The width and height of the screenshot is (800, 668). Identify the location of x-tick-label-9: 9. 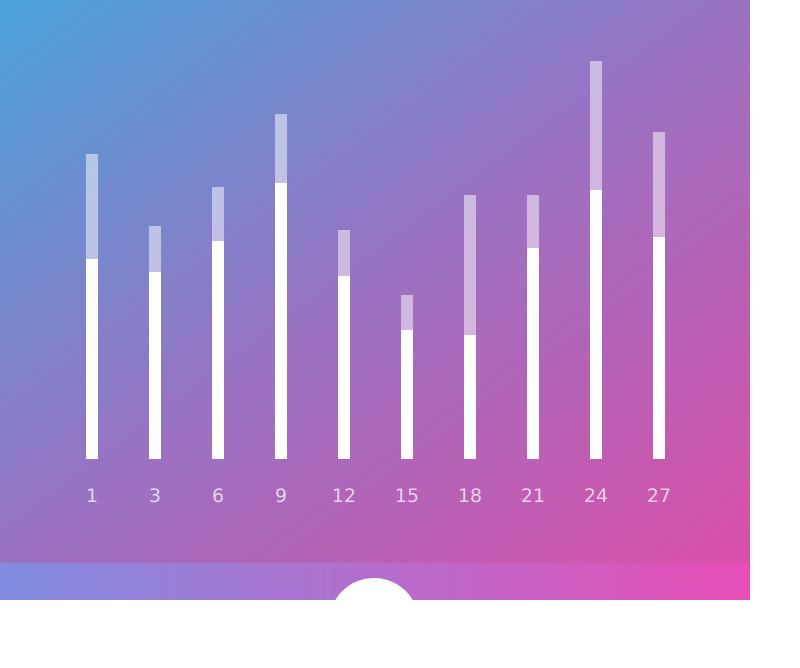
(281, 496).